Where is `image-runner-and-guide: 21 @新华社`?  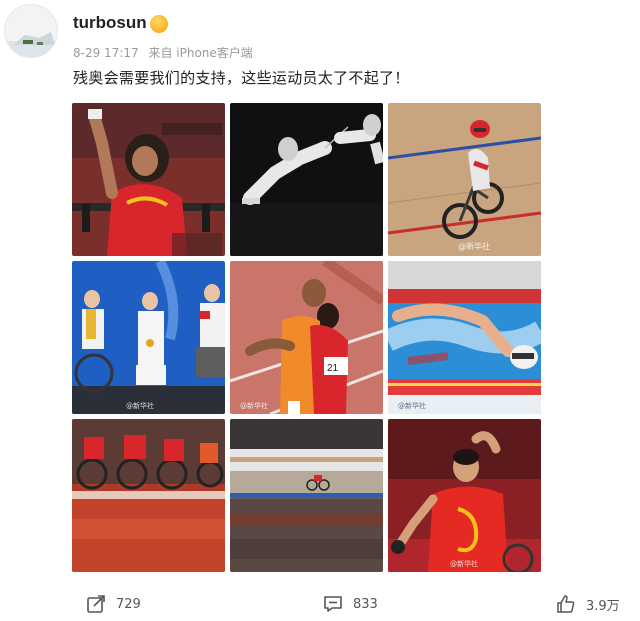
image-runner-and-guide: 21 @新华社 is located at coordinates (306, 337).